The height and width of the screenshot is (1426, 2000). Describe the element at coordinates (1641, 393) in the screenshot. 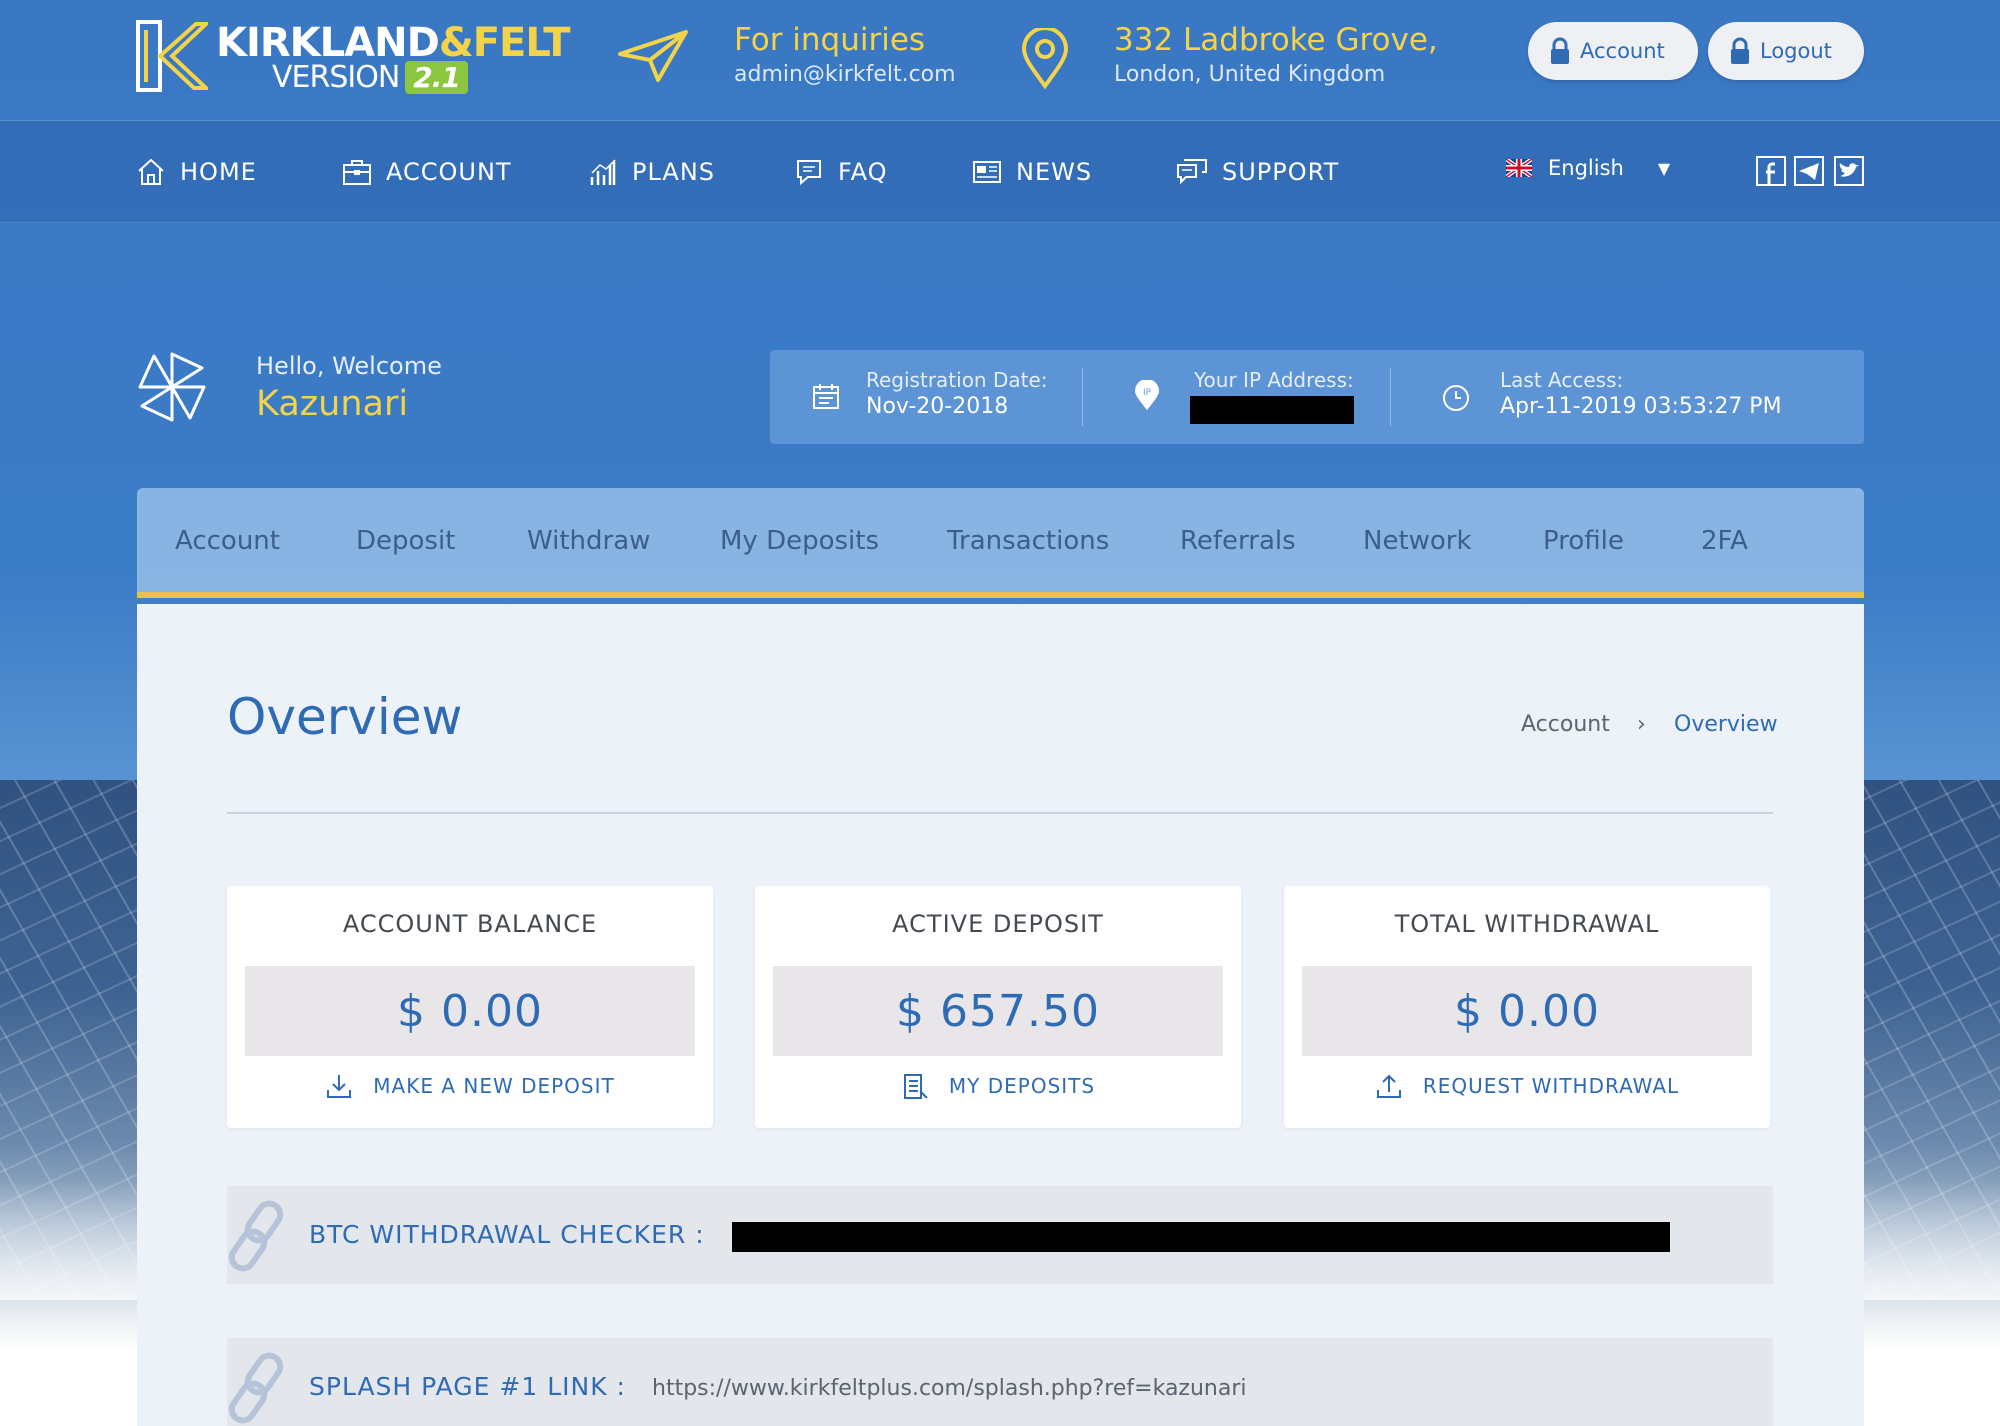

I see `last-access: Last Access: Apr-11-2019 03:53:27 PM` at that location.